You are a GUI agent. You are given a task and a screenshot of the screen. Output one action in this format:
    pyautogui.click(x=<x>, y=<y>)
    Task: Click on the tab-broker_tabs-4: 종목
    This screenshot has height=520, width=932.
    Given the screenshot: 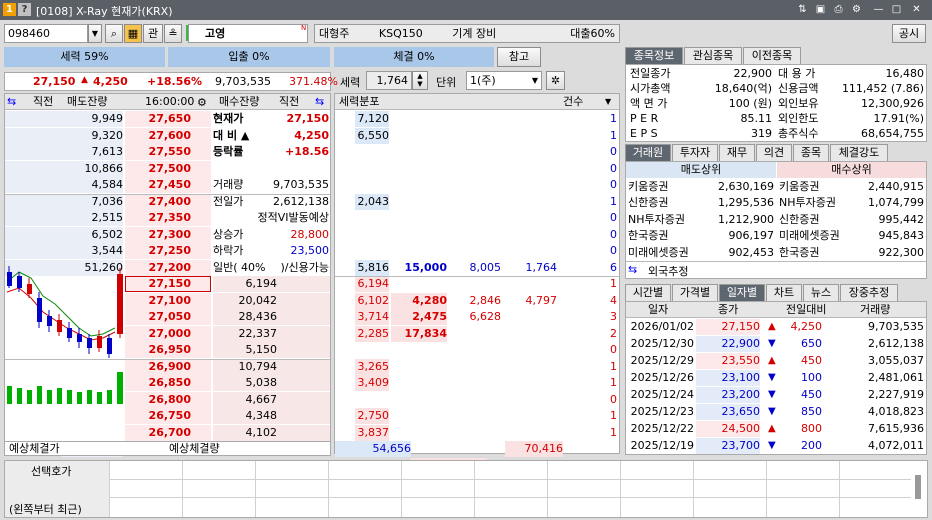 What is the action you would take?
    pyautogui.click(x=811, y=152)
    